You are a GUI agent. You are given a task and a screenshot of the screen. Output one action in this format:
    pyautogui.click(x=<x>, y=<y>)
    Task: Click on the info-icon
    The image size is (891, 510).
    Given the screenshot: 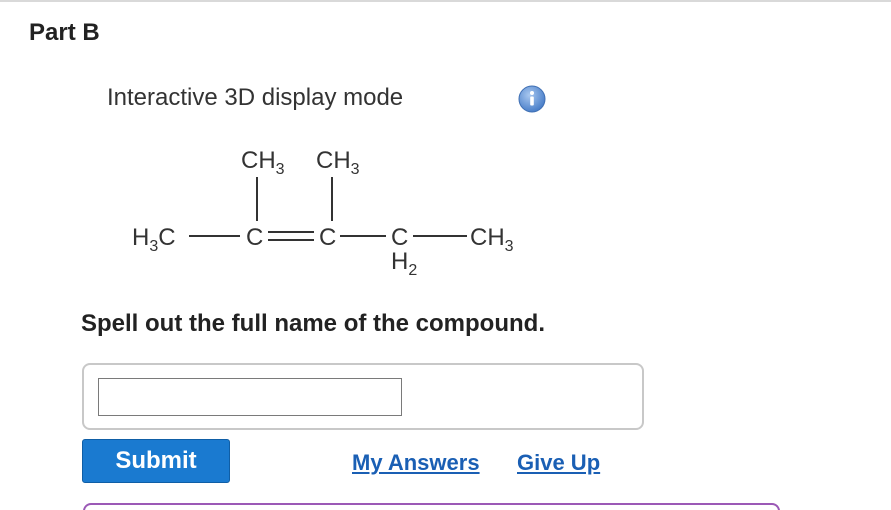 What is the action you would take?
    pyautogui.click(x=532, y=99)
    